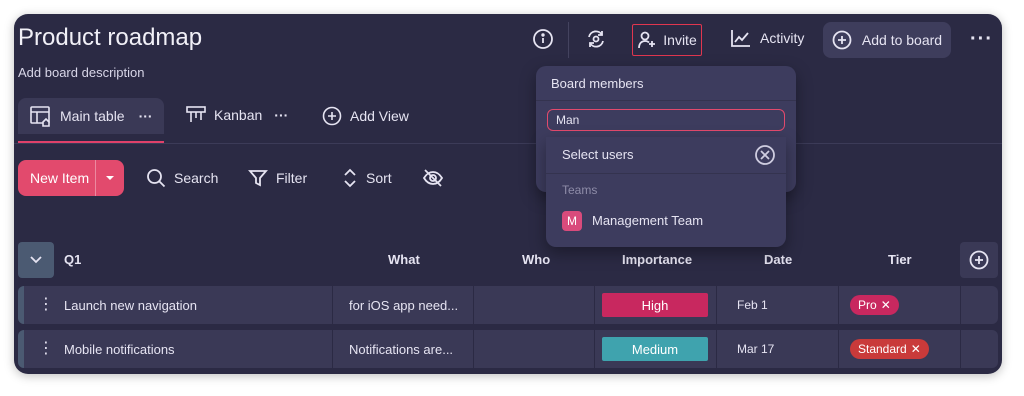 This screenshot has width=1024, height=396. What do you see at coordinates (655, 305) in the screenshot?
I see `importance-label: High` at bounding box center [655, 305].